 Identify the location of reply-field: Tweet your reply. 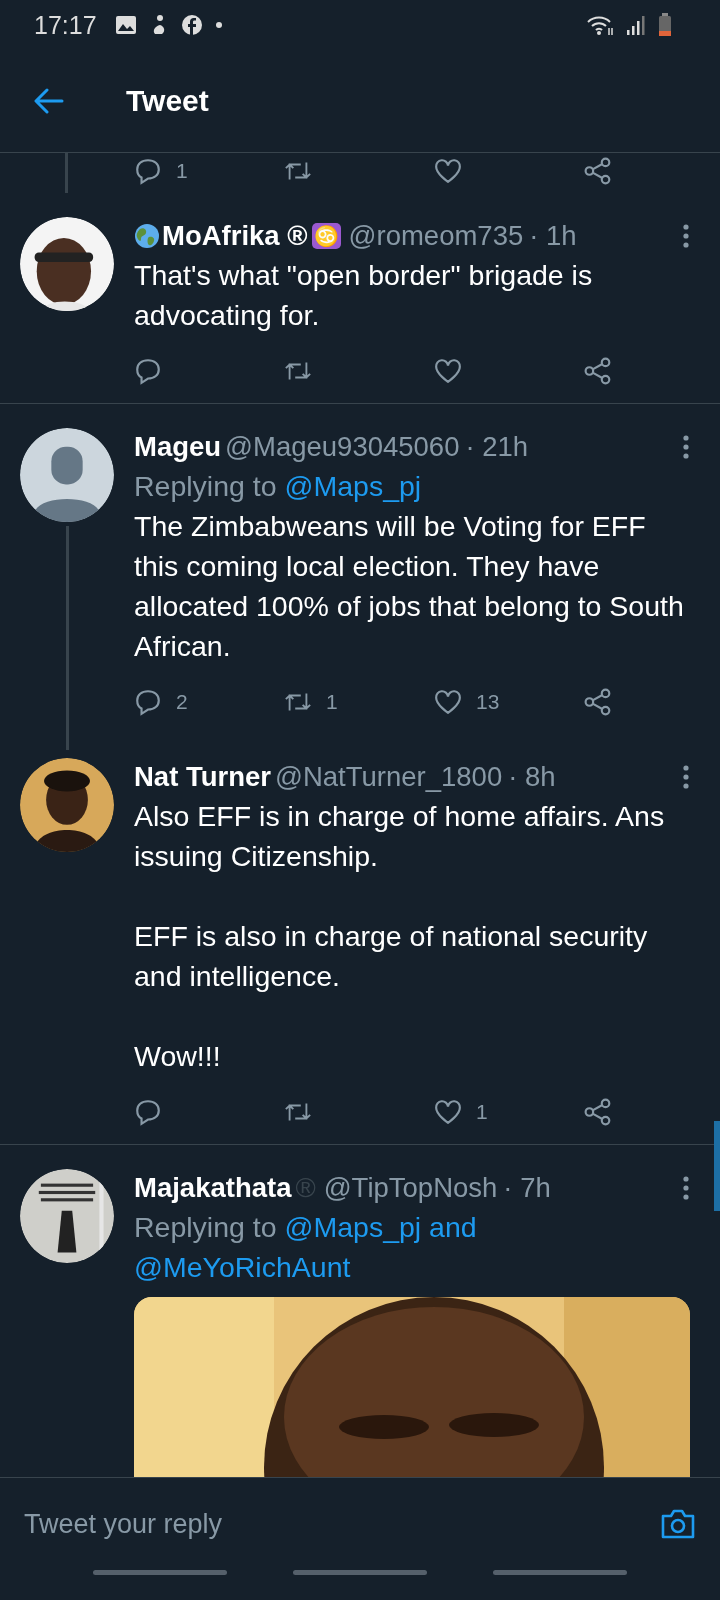
(341, 1524).